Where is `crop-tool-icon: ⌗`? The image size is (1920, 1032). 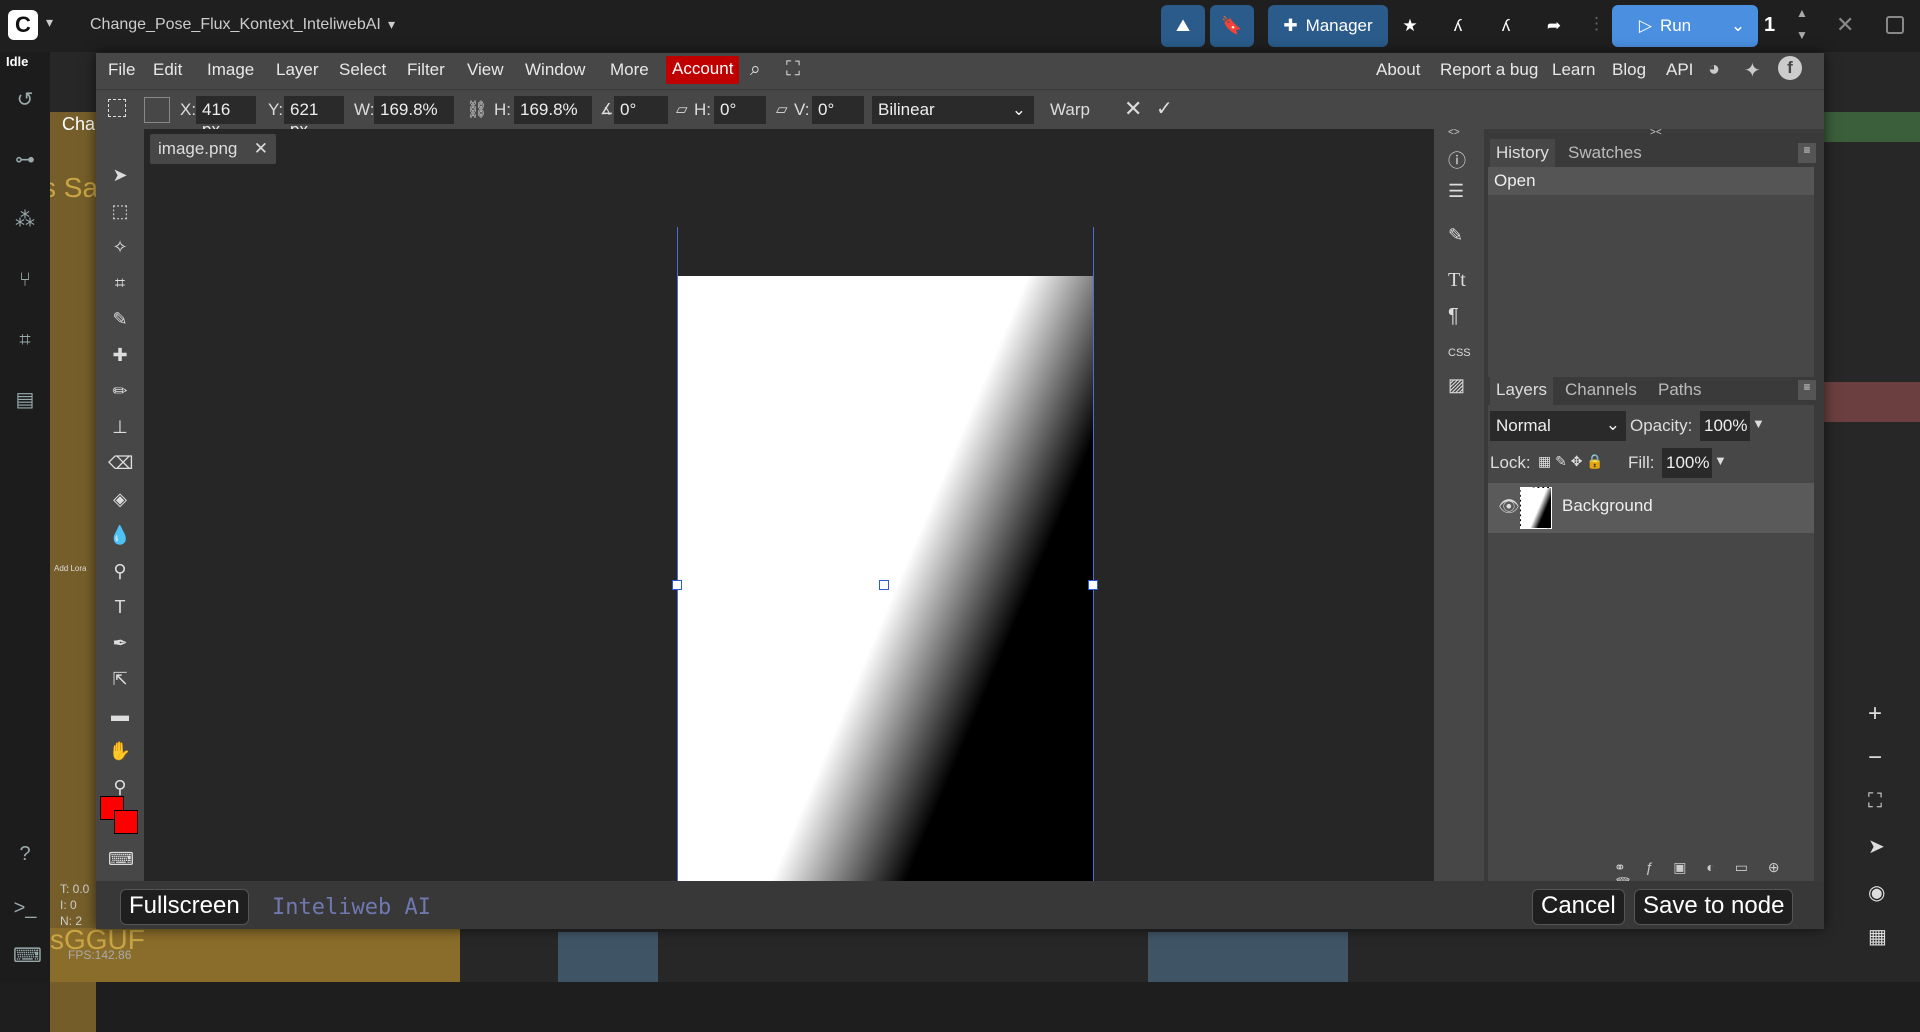 crop-tool-icon: ⌗ is located at coordinates (120, 283).